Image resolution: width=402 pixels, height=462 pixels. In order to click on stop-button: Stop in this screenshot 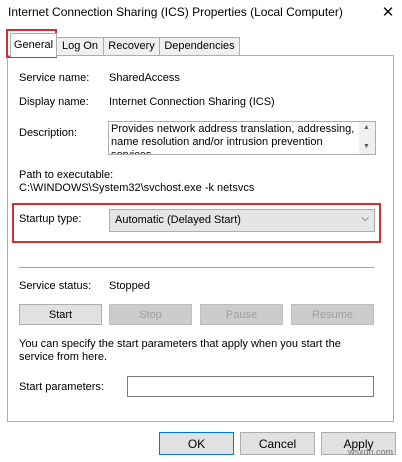, I will do `click(150, 314)`.